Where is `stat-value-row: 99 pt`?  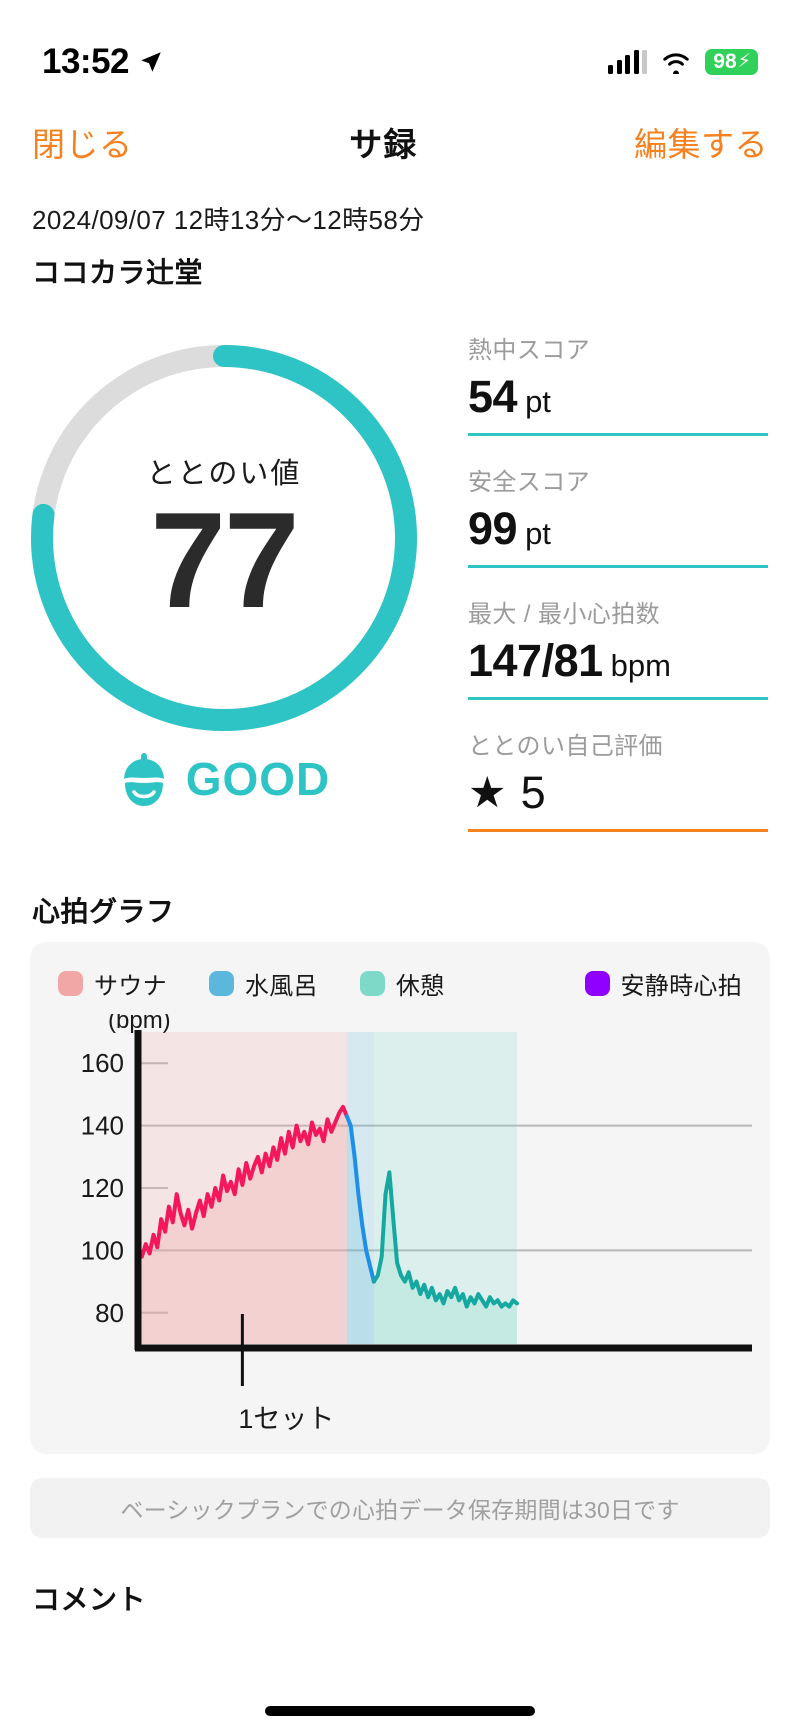 stat-value-row: 99 pt is located at coordinates (618, 534).